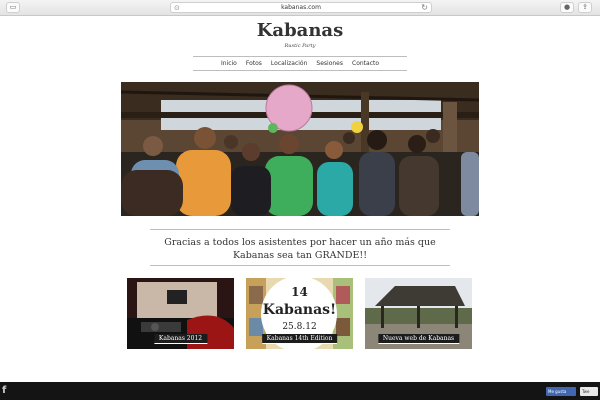 Image resolution: width=600 pixels, height=400 pixels. What do you see at coordinates (561, 391) in the screenshot?
I see `facebook-like-button: Me gusta` at bounding box center [561, 391].